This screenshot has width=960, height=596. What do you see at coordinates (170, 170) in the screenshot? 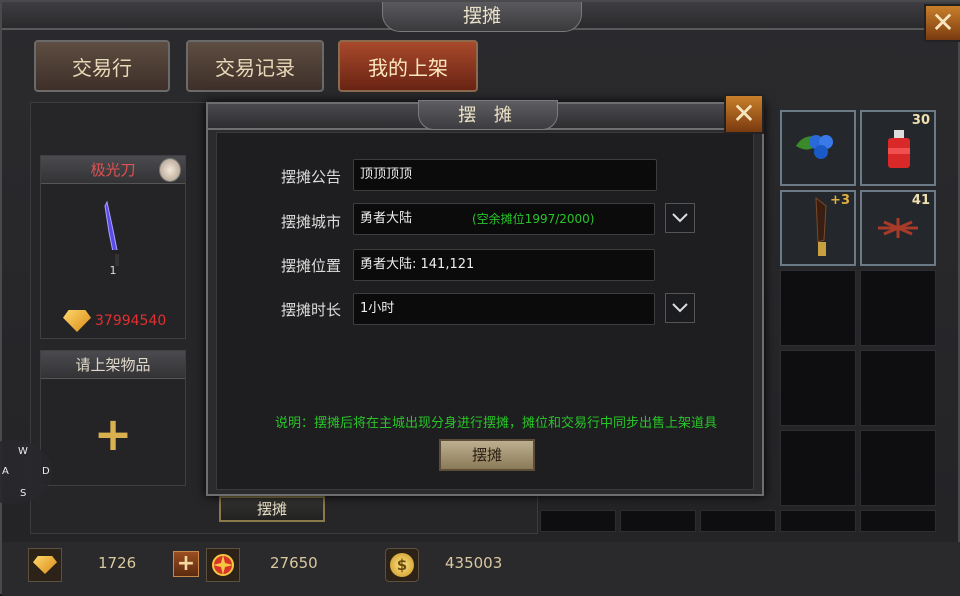
I see `seller-avatar` at bounding box center [170, 170].